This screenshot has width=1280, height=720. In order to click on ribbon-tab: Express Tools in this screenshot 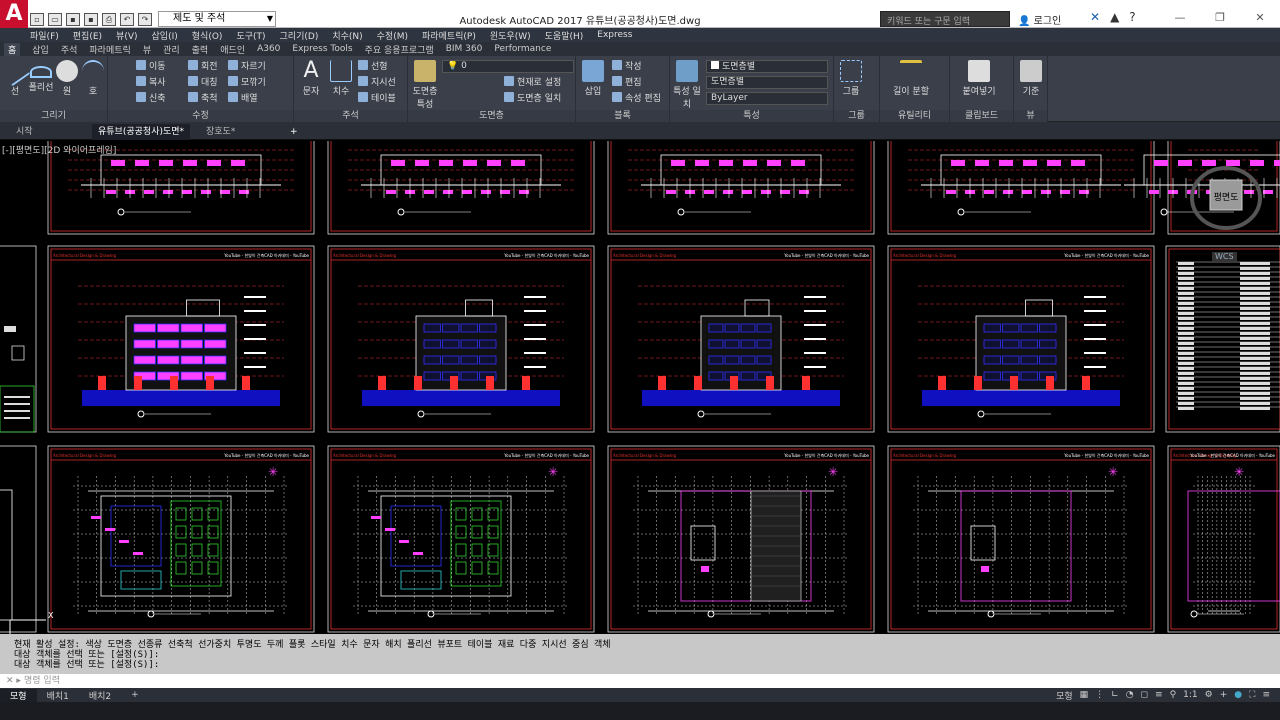, I will do `click(322, 49)`.